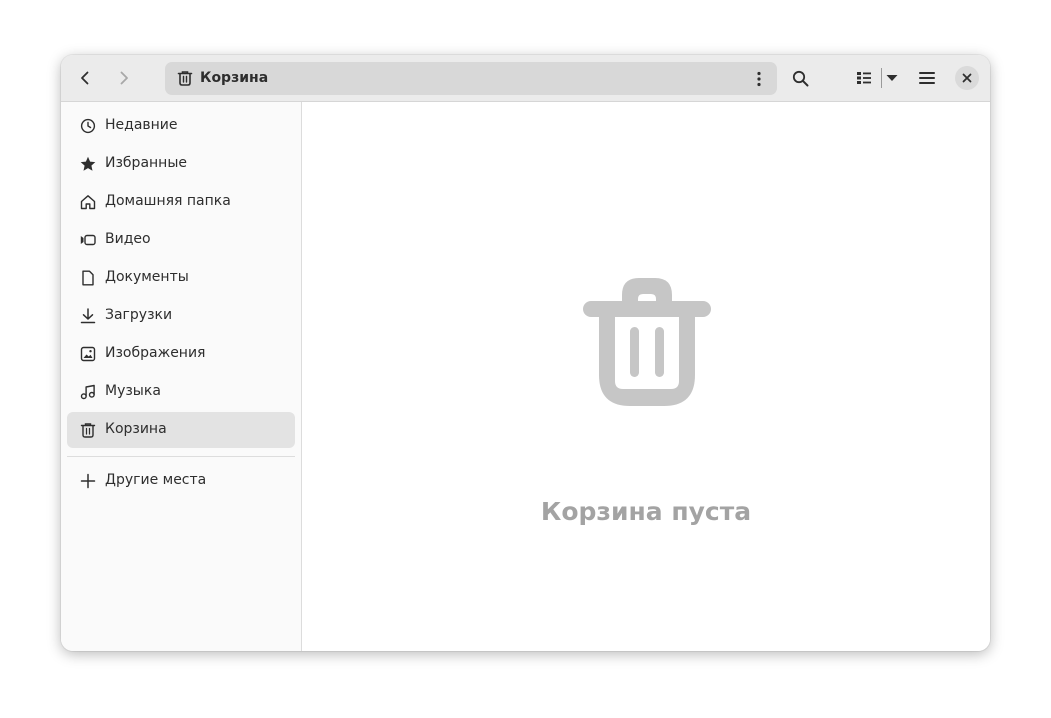 The width and height of the screenshot is (1051, 718). I want to click on close-button, so click(967, 78).